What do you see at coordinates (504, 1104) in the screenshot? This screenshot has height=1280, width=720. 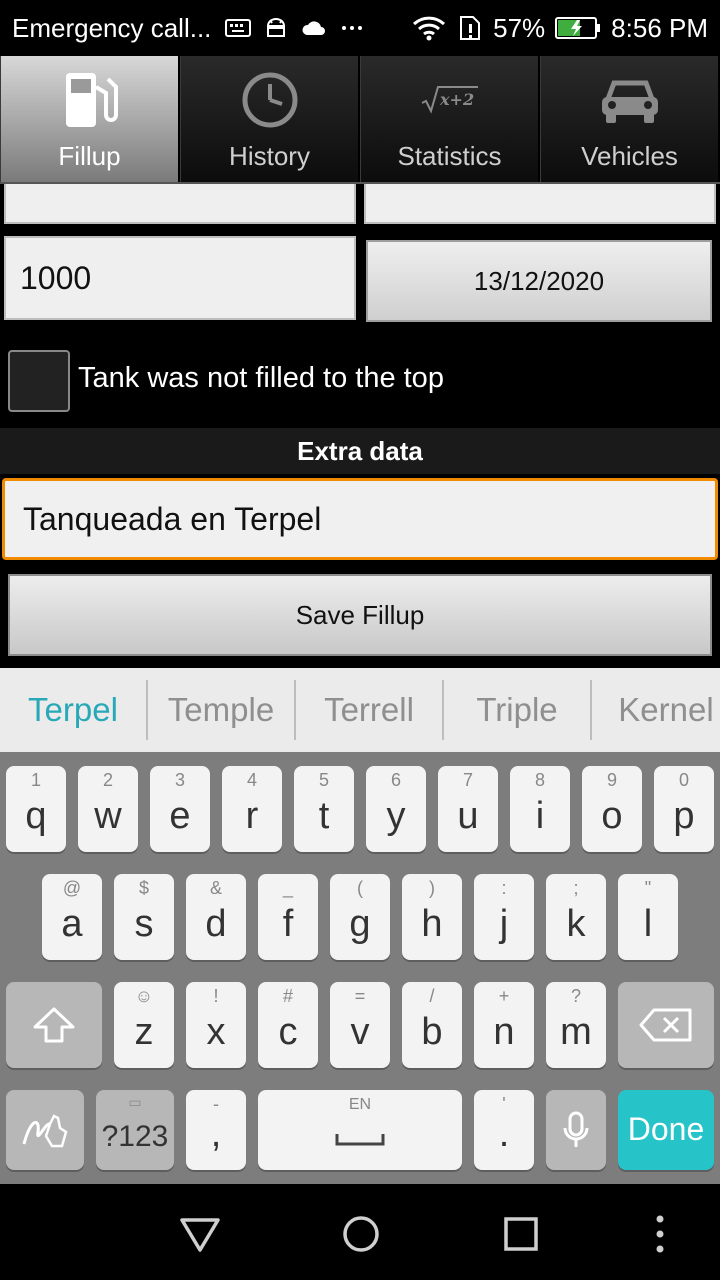 I see `key-hint: '` at bounding box center [504, 1104].